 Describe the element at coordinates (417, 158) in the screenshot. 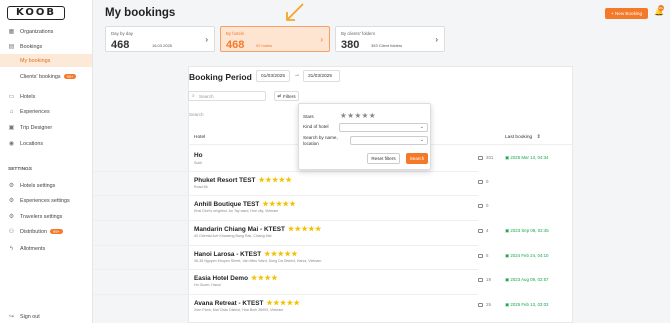

I see `search-button: Search` at that location.